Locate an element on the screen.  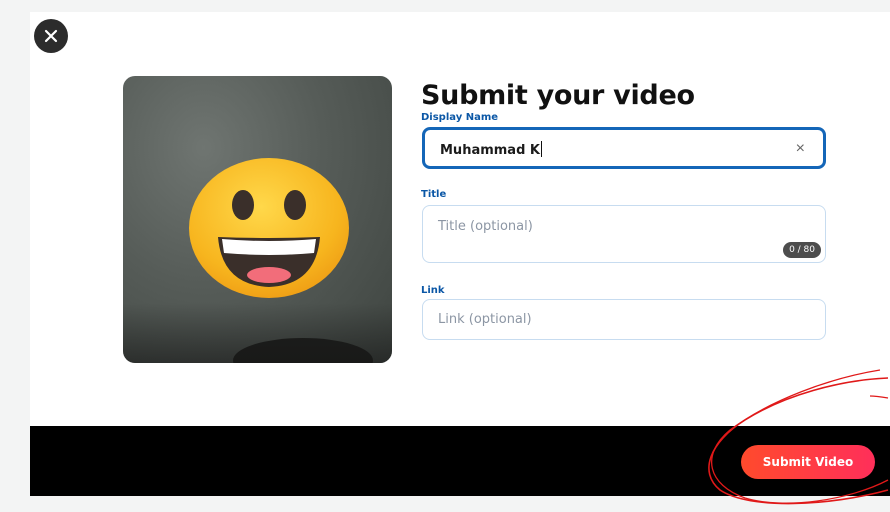
title-label: Title is located at coordinates (434, 194).